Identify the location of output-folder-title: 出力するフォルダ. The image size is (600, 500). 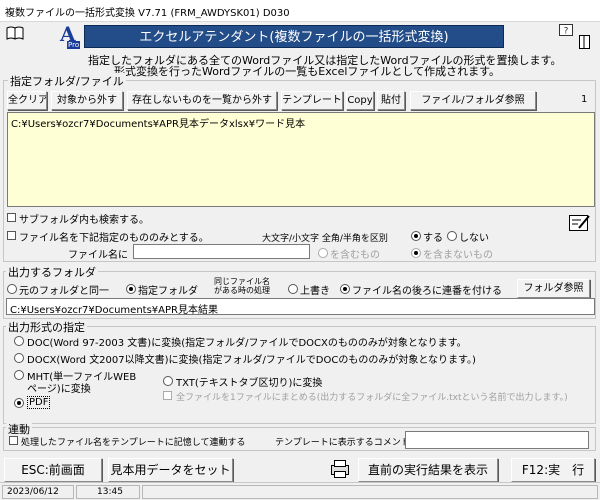
(52, 272).